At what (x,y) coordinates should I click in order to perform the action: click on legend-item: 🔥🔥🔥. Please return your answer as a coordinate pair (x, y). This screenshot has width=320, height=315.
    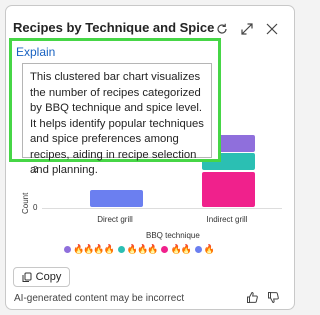
    Looking at the image, I should click on (138, 249).